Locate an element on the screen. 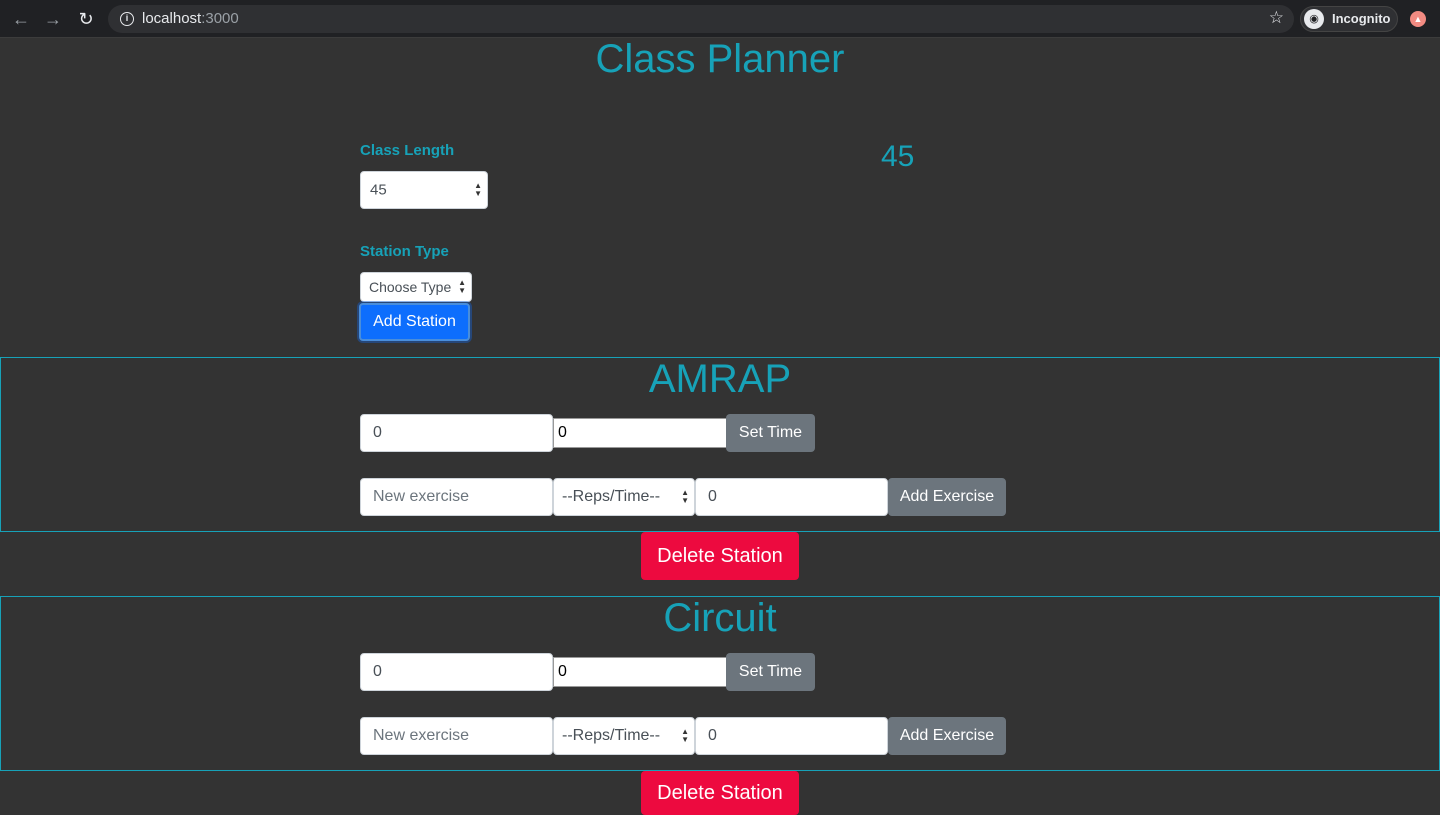 The height and width of the screenshot is (815, 1440). class-length-label: Class Length is located at coordinates (407, 150).